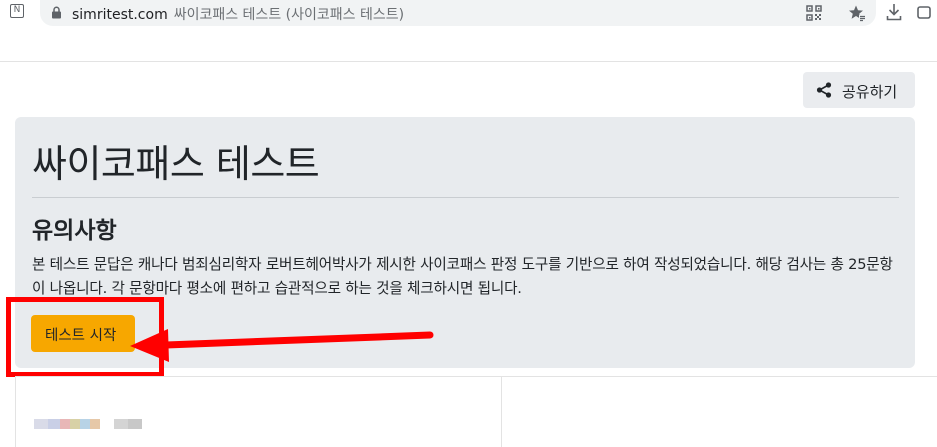  Describe the element at coordinates (870, 92) in the screenshot. I see `share-label: 공유하기` at that location.